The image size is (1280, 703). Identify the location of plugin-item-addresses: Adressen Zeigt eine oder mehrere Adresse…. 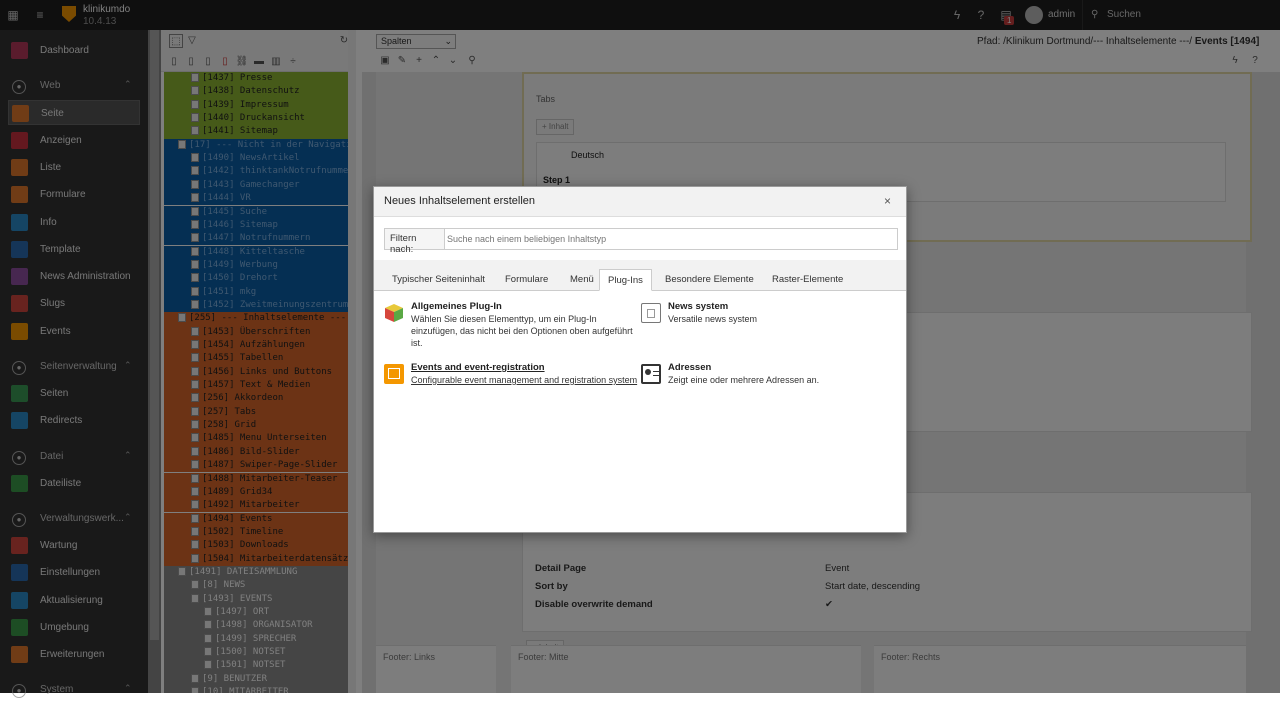
(766, 387).